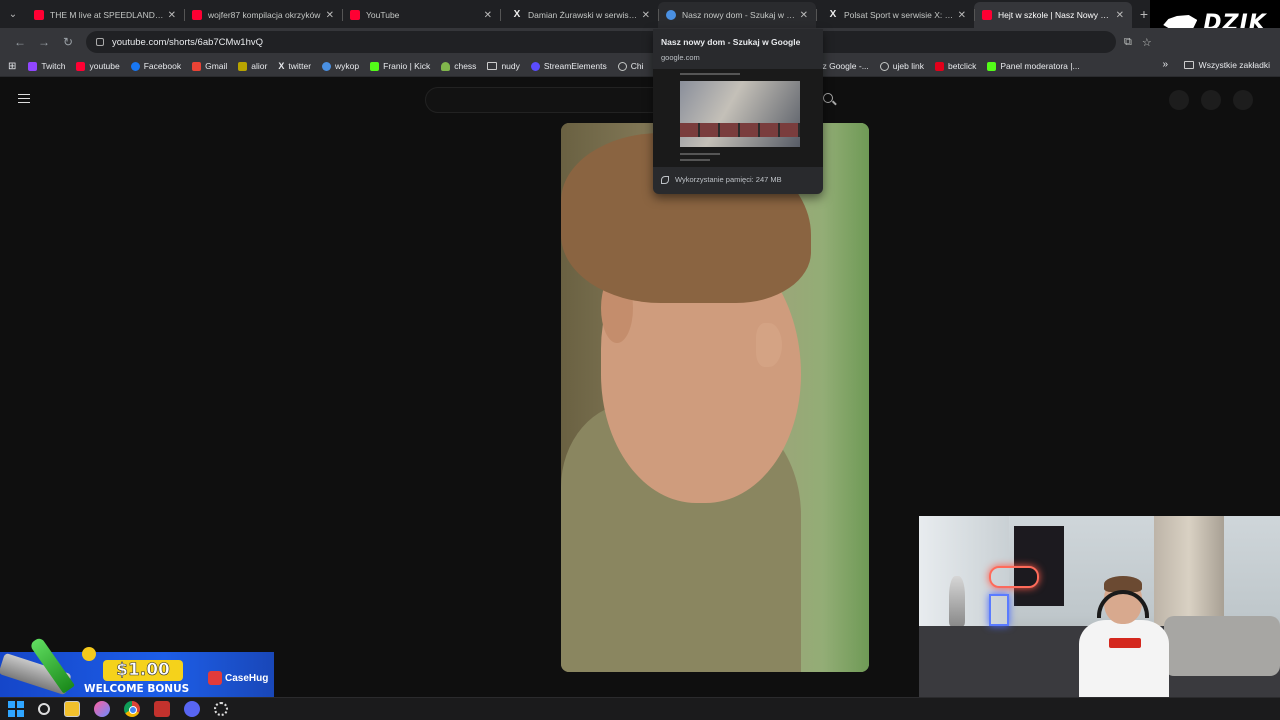 This screenshot has width=1280, height=720. I want to click on bookmark-chi: Chi, so click(630, 66).